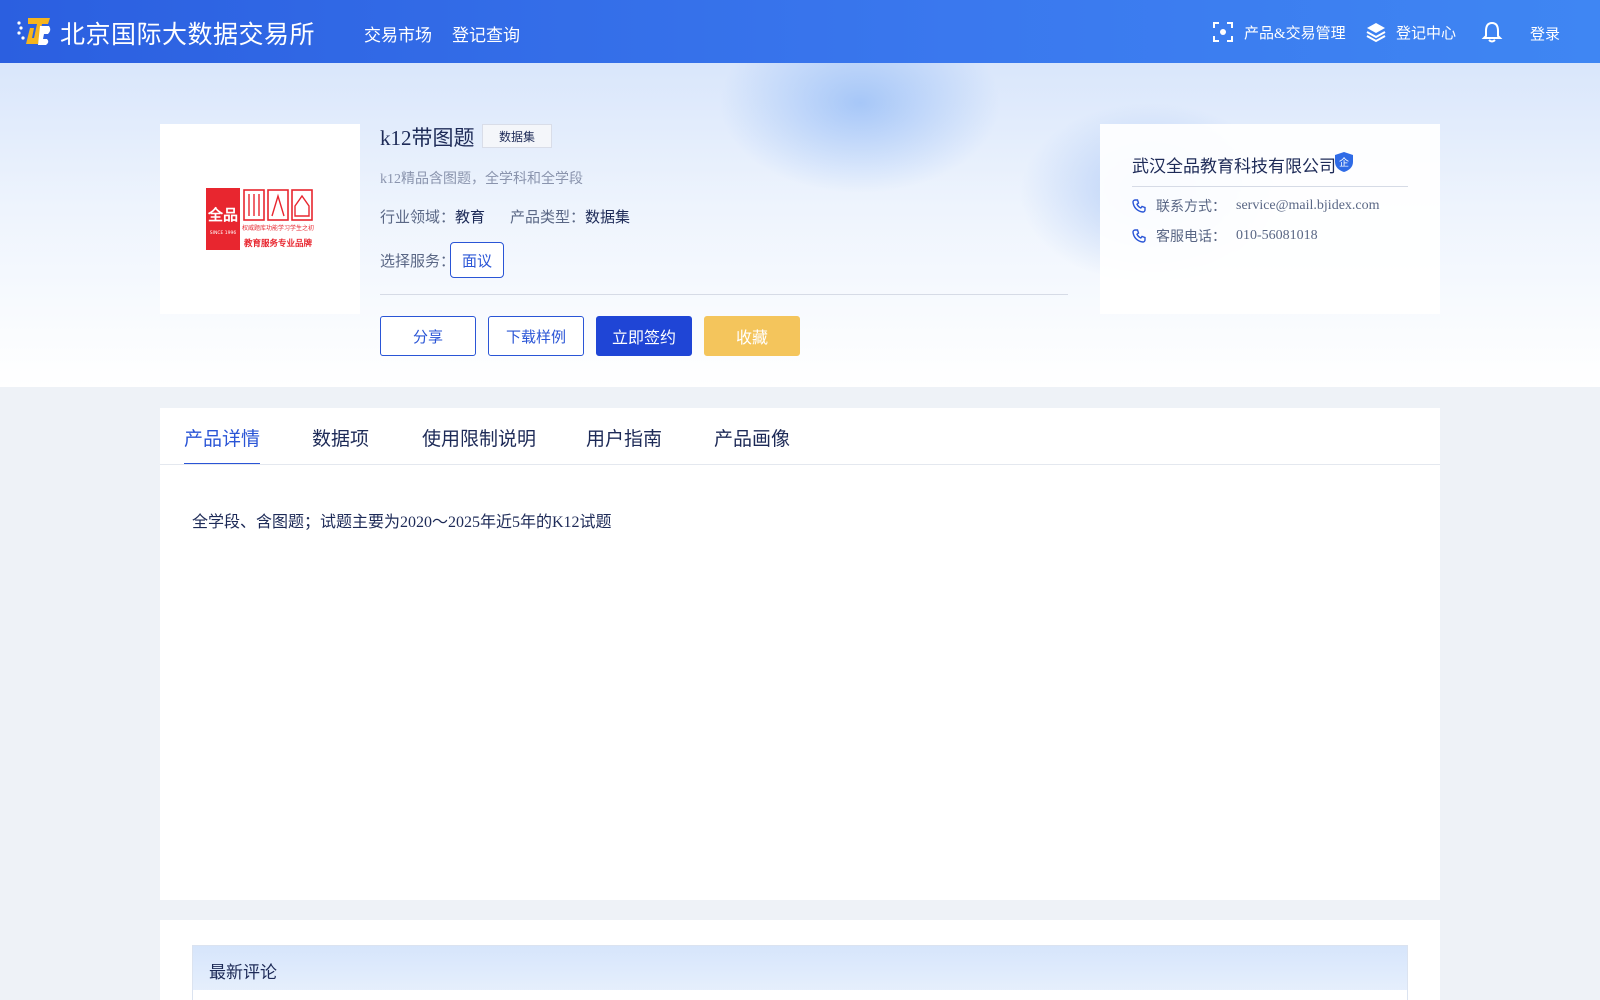  What do you see at coordinates (418, 218) in the screenshot?
I see `industry-label: 行业领域：` at bounding box center [418, 218].